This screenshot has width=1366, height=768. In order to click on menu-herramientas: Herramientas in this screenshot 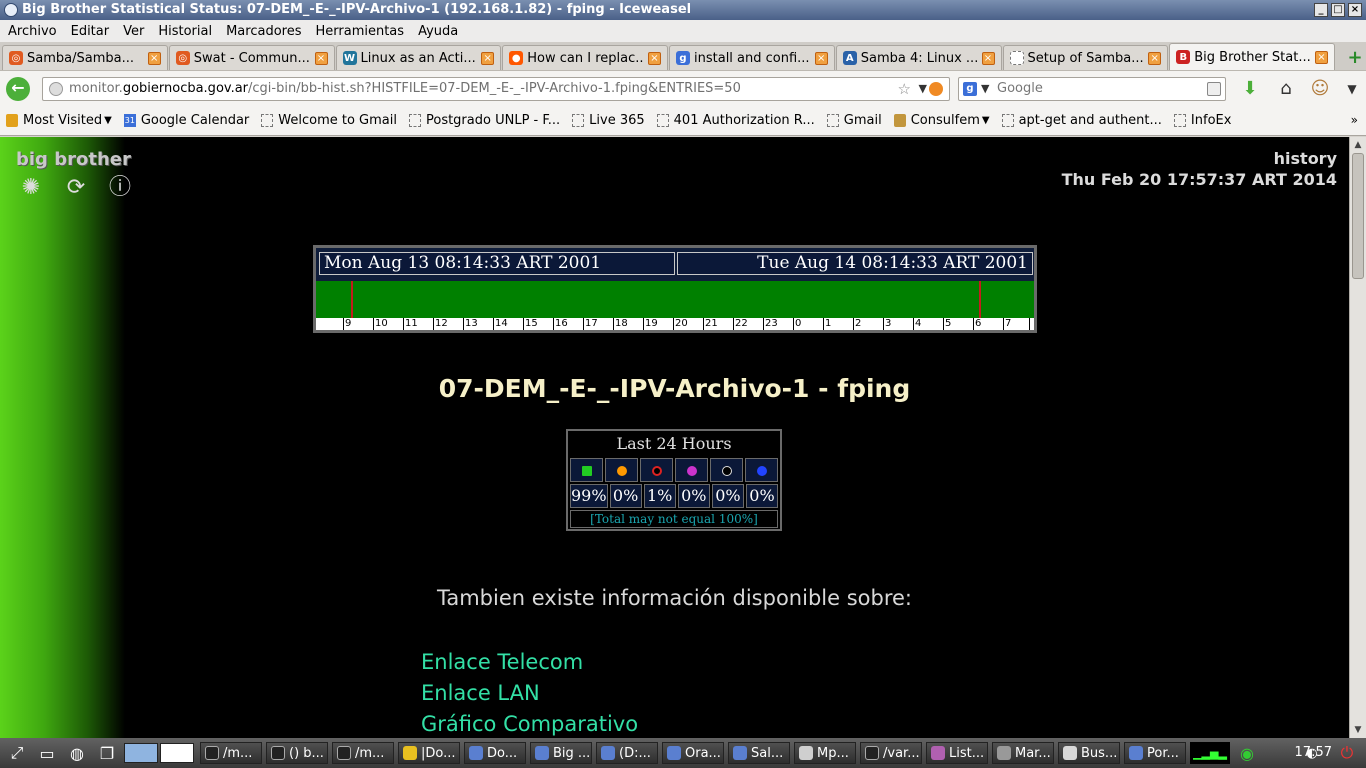, I will do `click(360, 31)`.